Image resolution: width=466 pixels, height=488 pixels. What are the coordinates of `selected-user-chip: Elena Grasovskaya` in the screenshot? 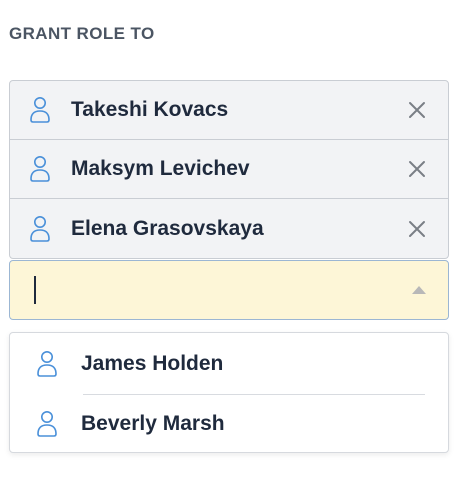 It's located at (229, 228).